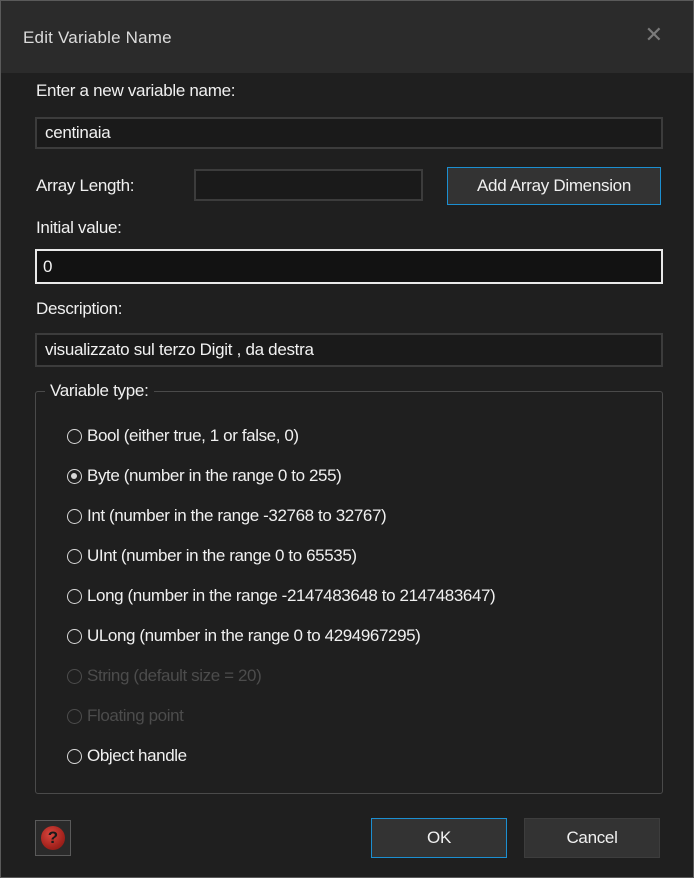  I want to click on radio-label: Byte (number in the range 0 to 255), so click(214, 475).